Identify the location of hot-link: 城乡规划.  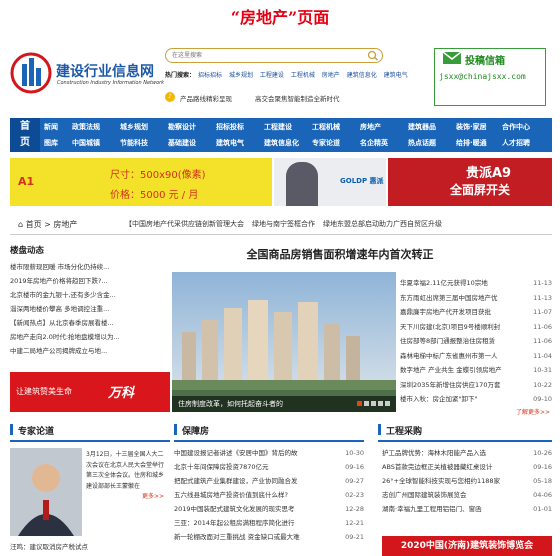
(241, 75).